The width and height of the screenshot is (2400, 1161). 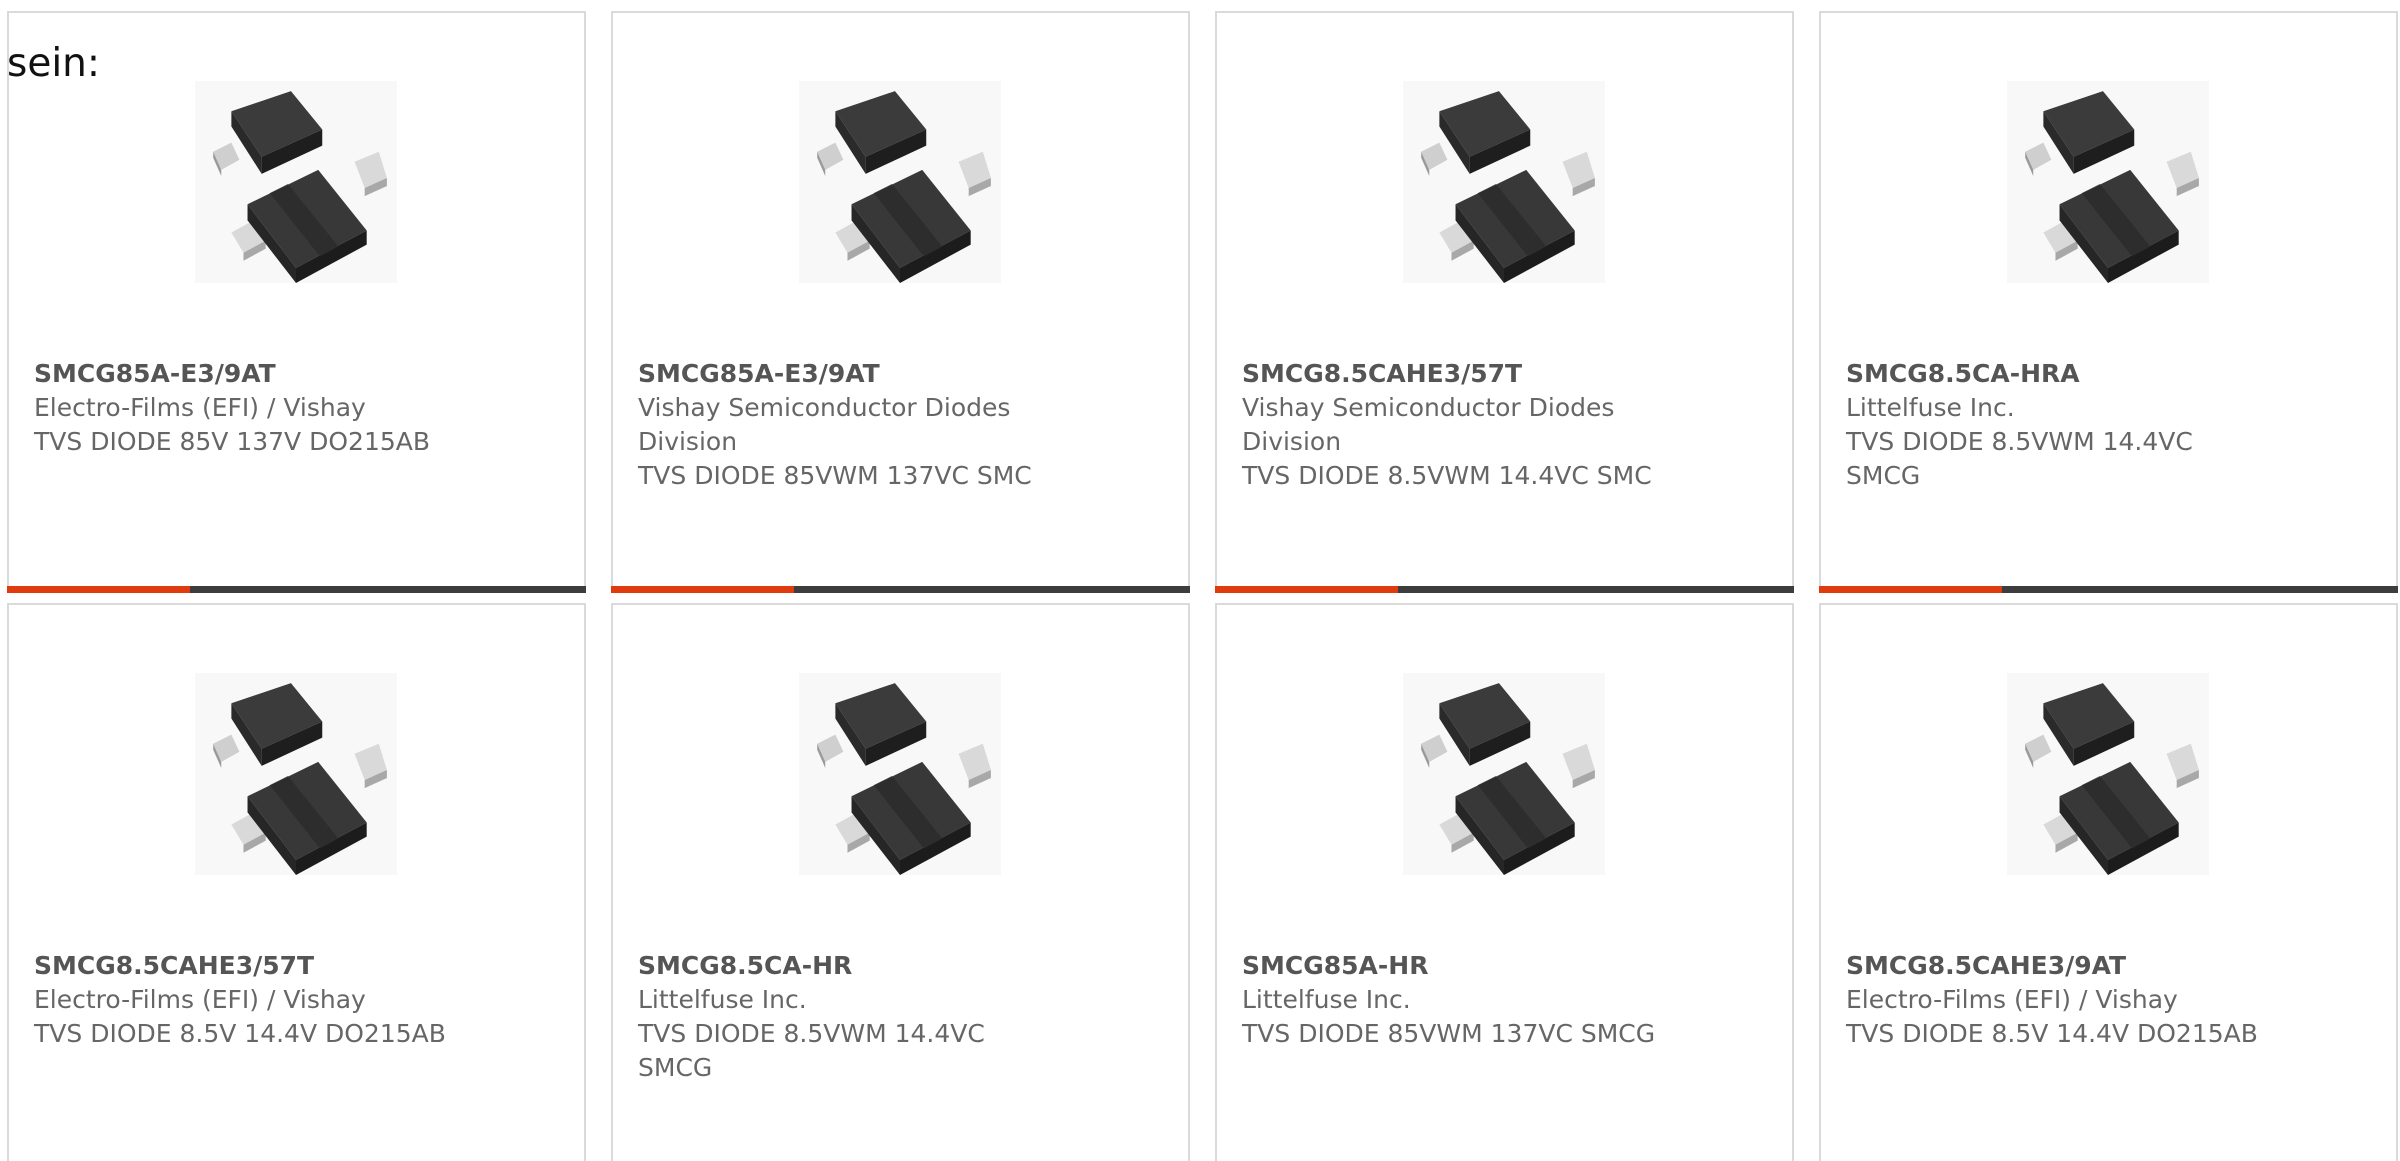 What do you see at coordinates (1452, 966) in the screenshot?
I see `part-number: SMCG85A-HR` at bounding box center [1452, 966].